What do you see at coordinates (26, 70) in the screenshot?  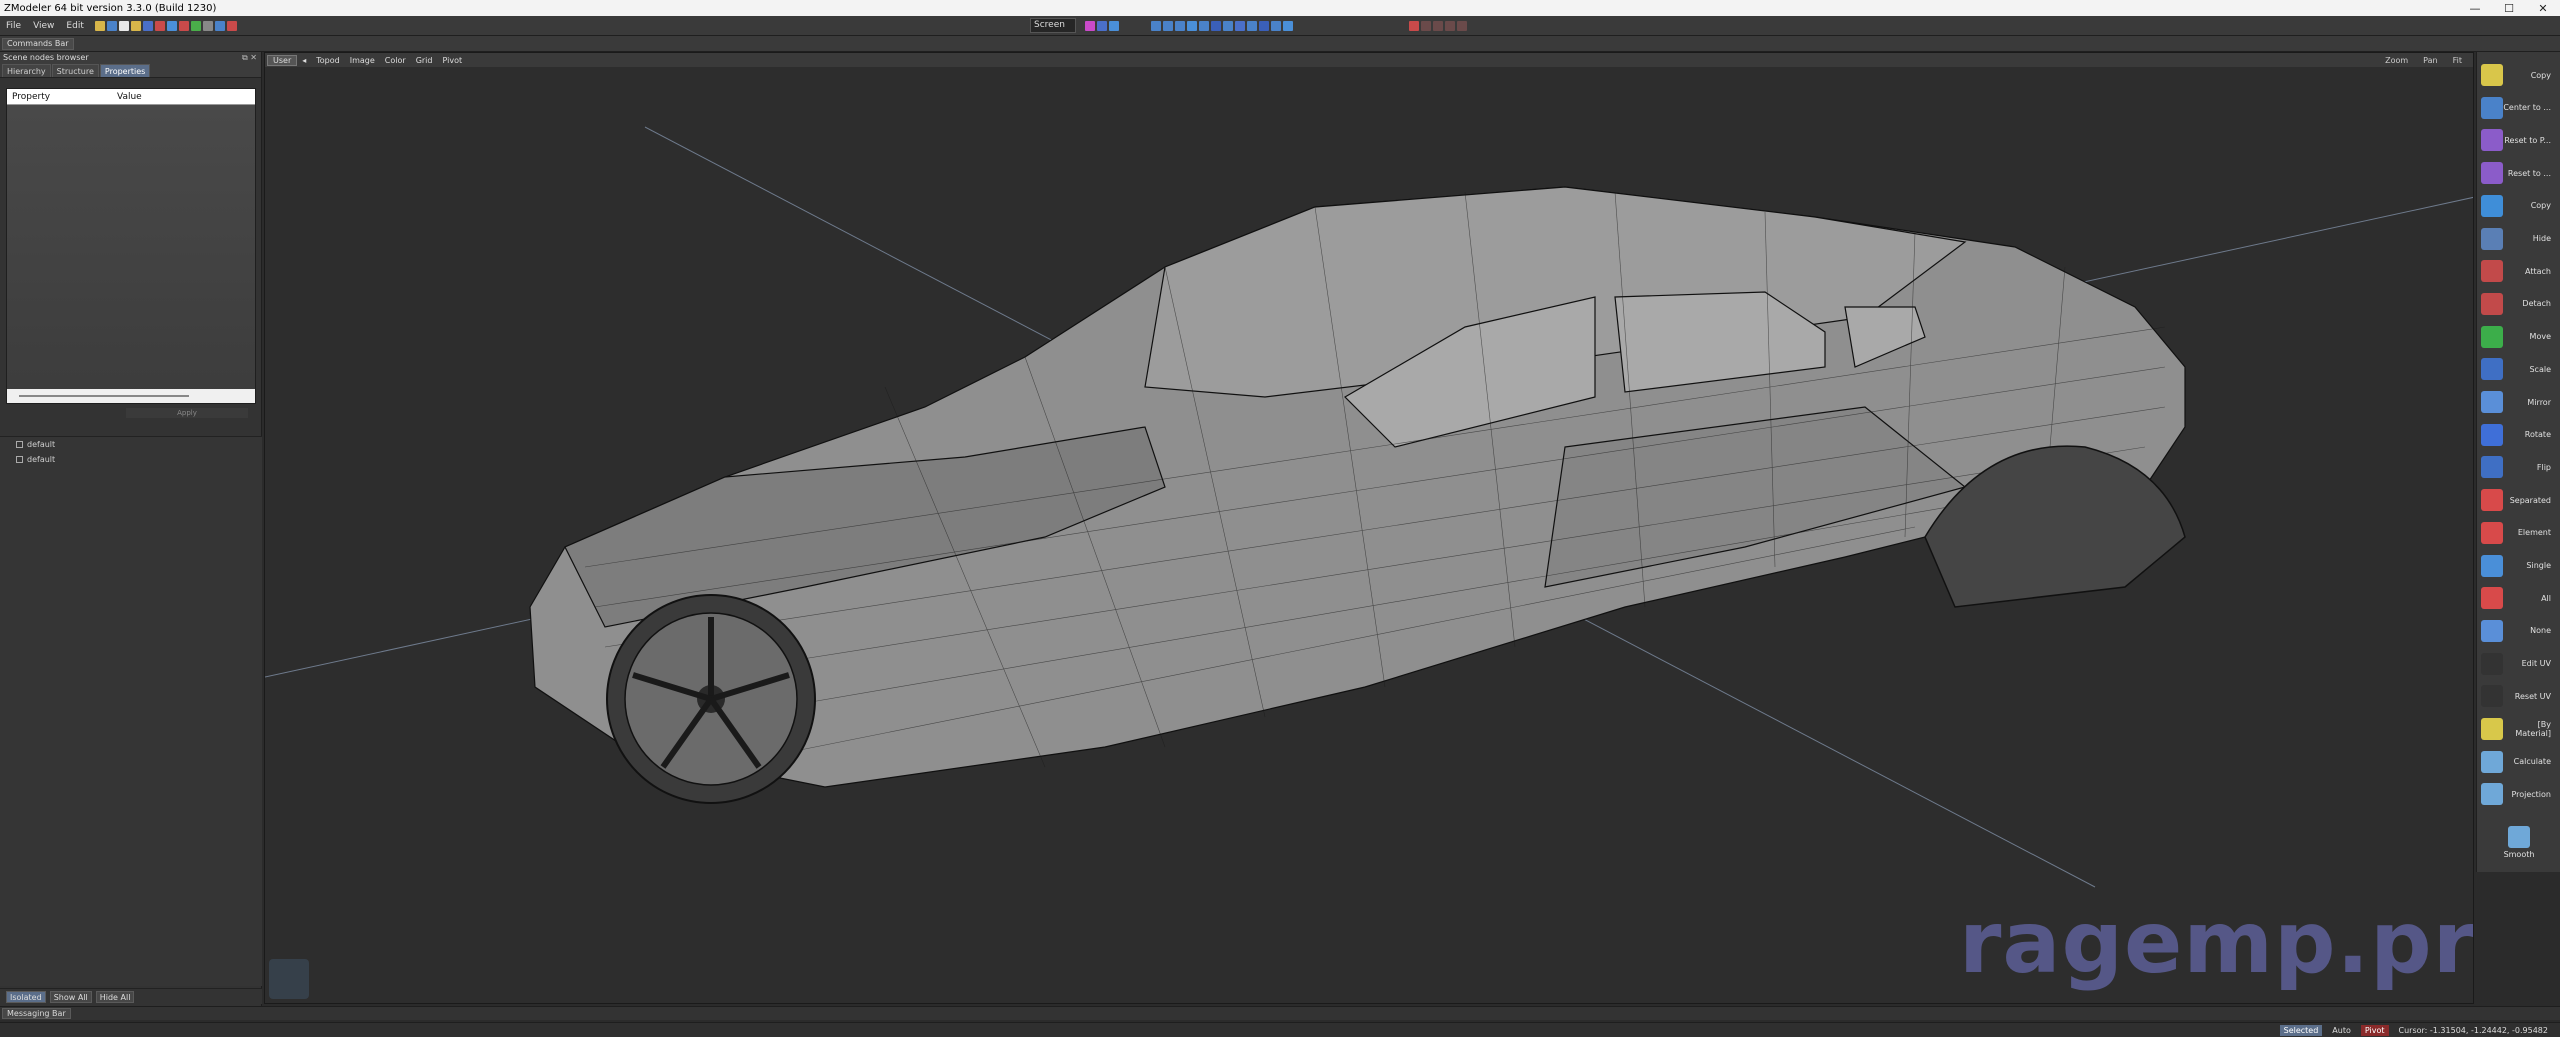 I see `tab-hierarchy: Hierarchy` at bounding box center [26, 70].